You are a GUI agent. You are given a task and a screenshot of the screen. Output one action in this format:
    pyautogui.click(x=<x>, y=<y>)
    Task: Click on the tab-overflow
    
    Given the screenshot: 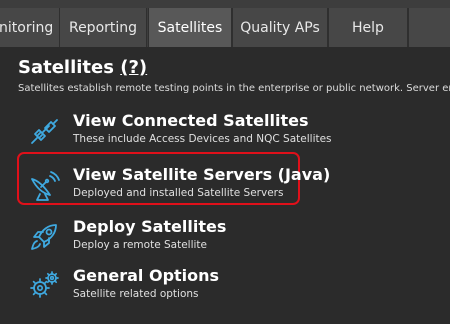 What is the action you would take?
    pyautogui.click(x=429, y=27)
    